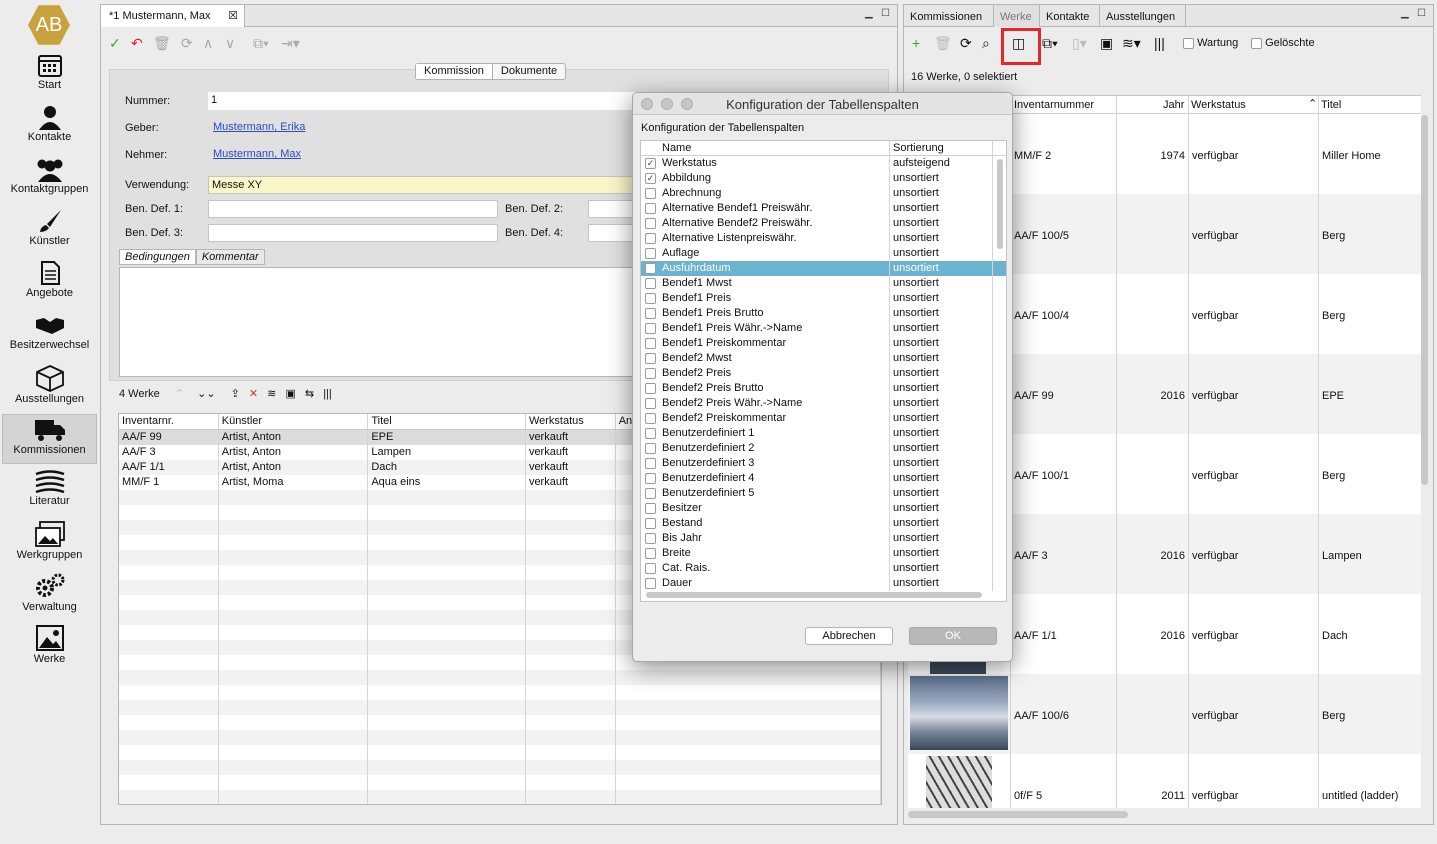  Describe the element at coordinates (823, 388) in the screenshot. I see `column-row: Bendef2 Preis Brutto unsortiert` at that location.